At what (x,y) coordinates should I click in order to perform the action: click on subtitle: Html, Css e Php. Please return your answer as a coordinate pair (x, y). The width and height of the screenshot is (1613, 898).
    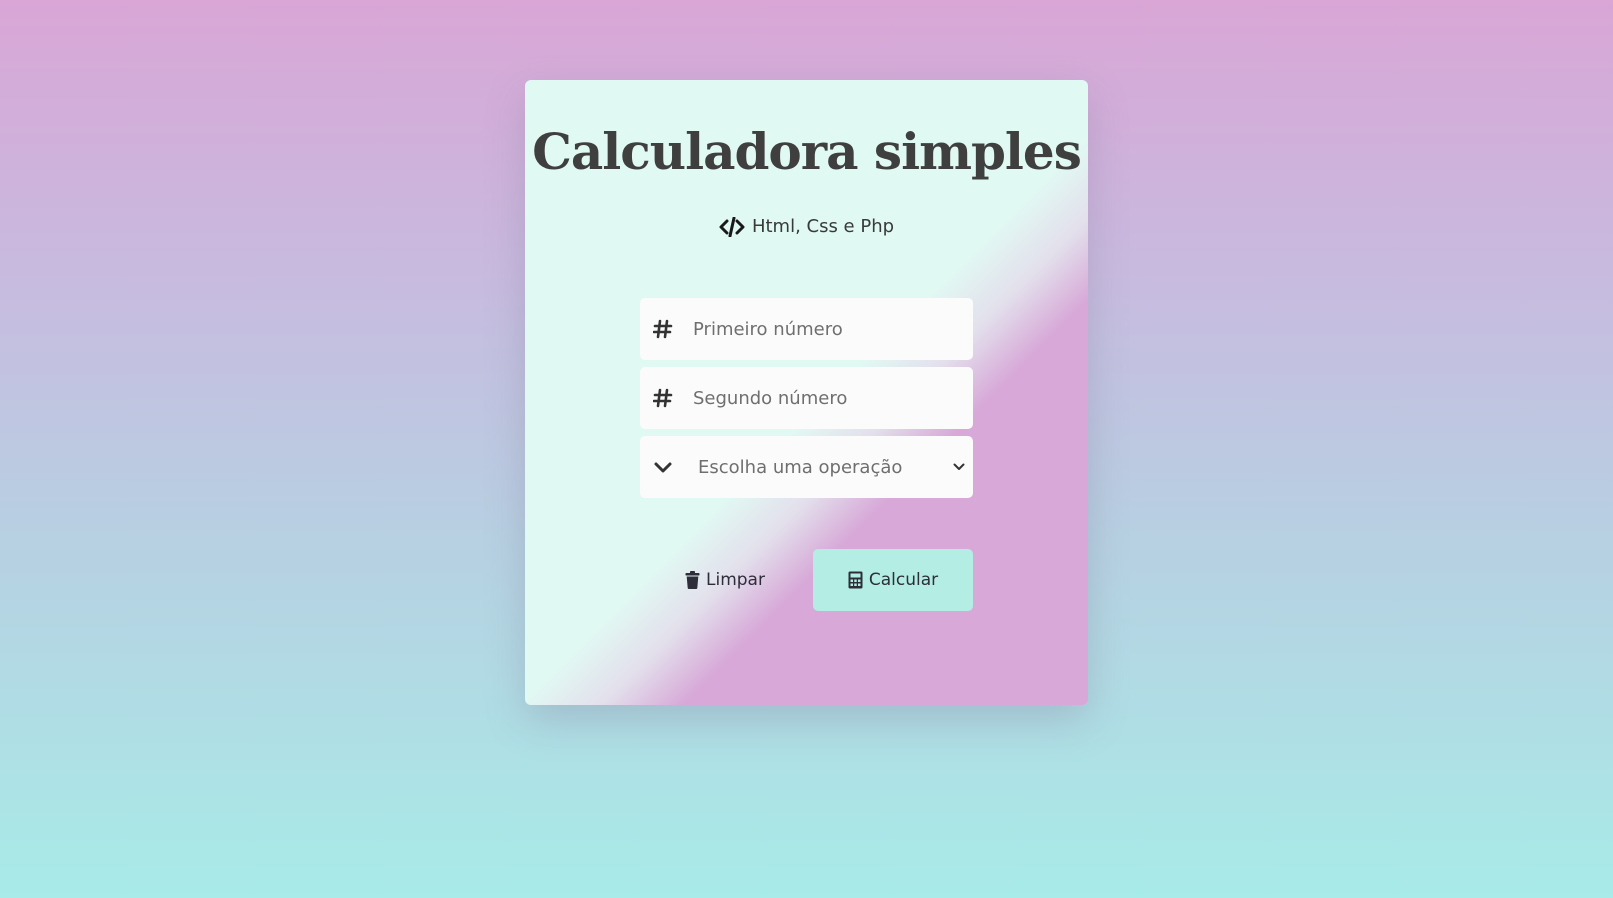
    Looking at the image, I should click on (806, 226).